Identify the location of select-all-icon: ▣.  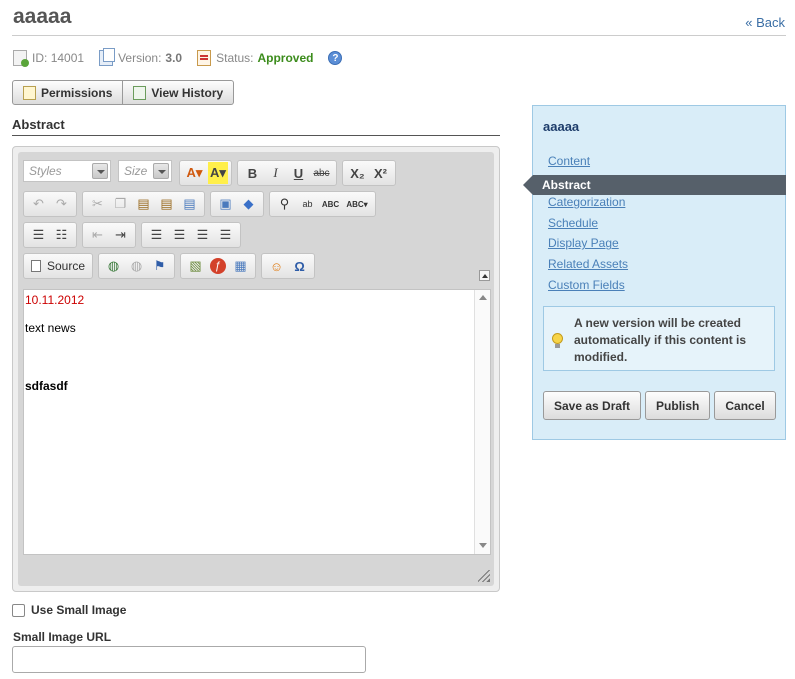
(225, 204).